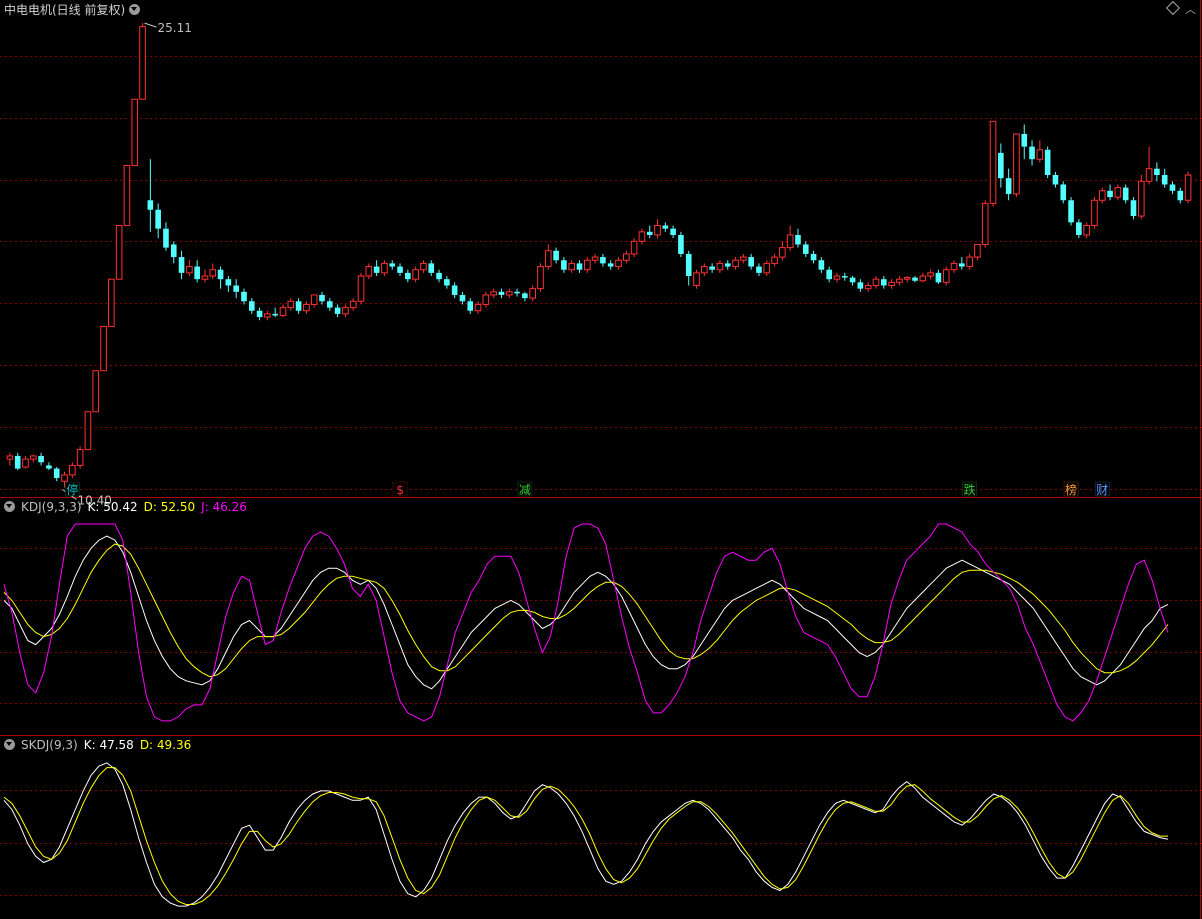 The height and width of the screenshot is (919, 1202). What do you see at coordinates (135, 9) in the screenshot?
I see `title-dropdown-icon` at bounding box center [135, 9].